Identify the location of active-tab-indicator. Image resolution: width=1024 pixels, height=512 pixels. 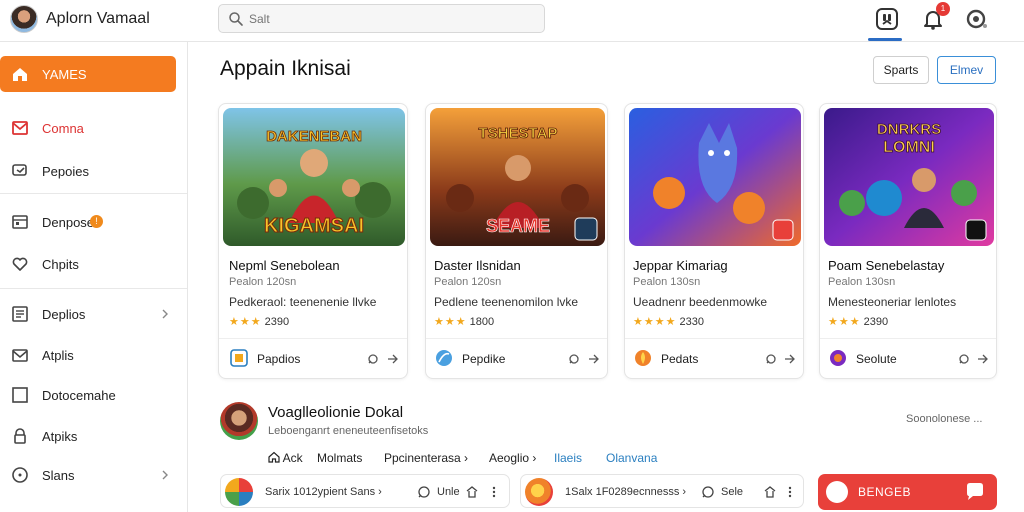
(885, 39).